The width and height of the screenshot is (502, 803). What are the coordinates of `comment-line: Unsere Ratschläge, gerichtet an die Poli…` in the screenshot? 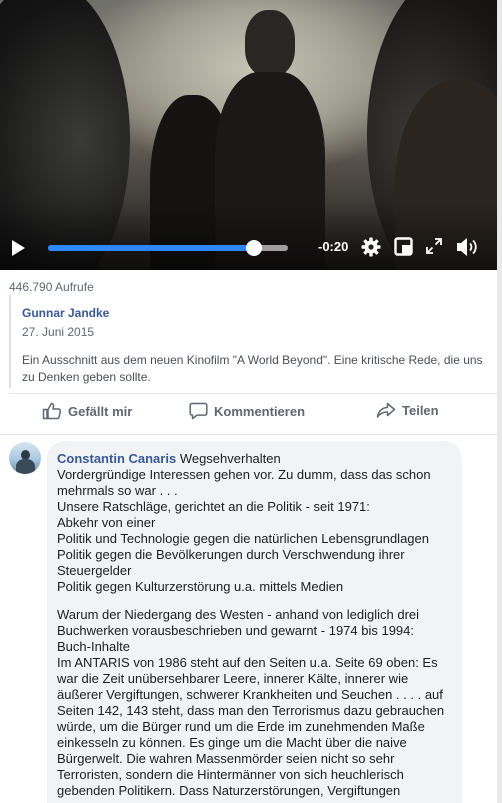 It's located at (213, 506).